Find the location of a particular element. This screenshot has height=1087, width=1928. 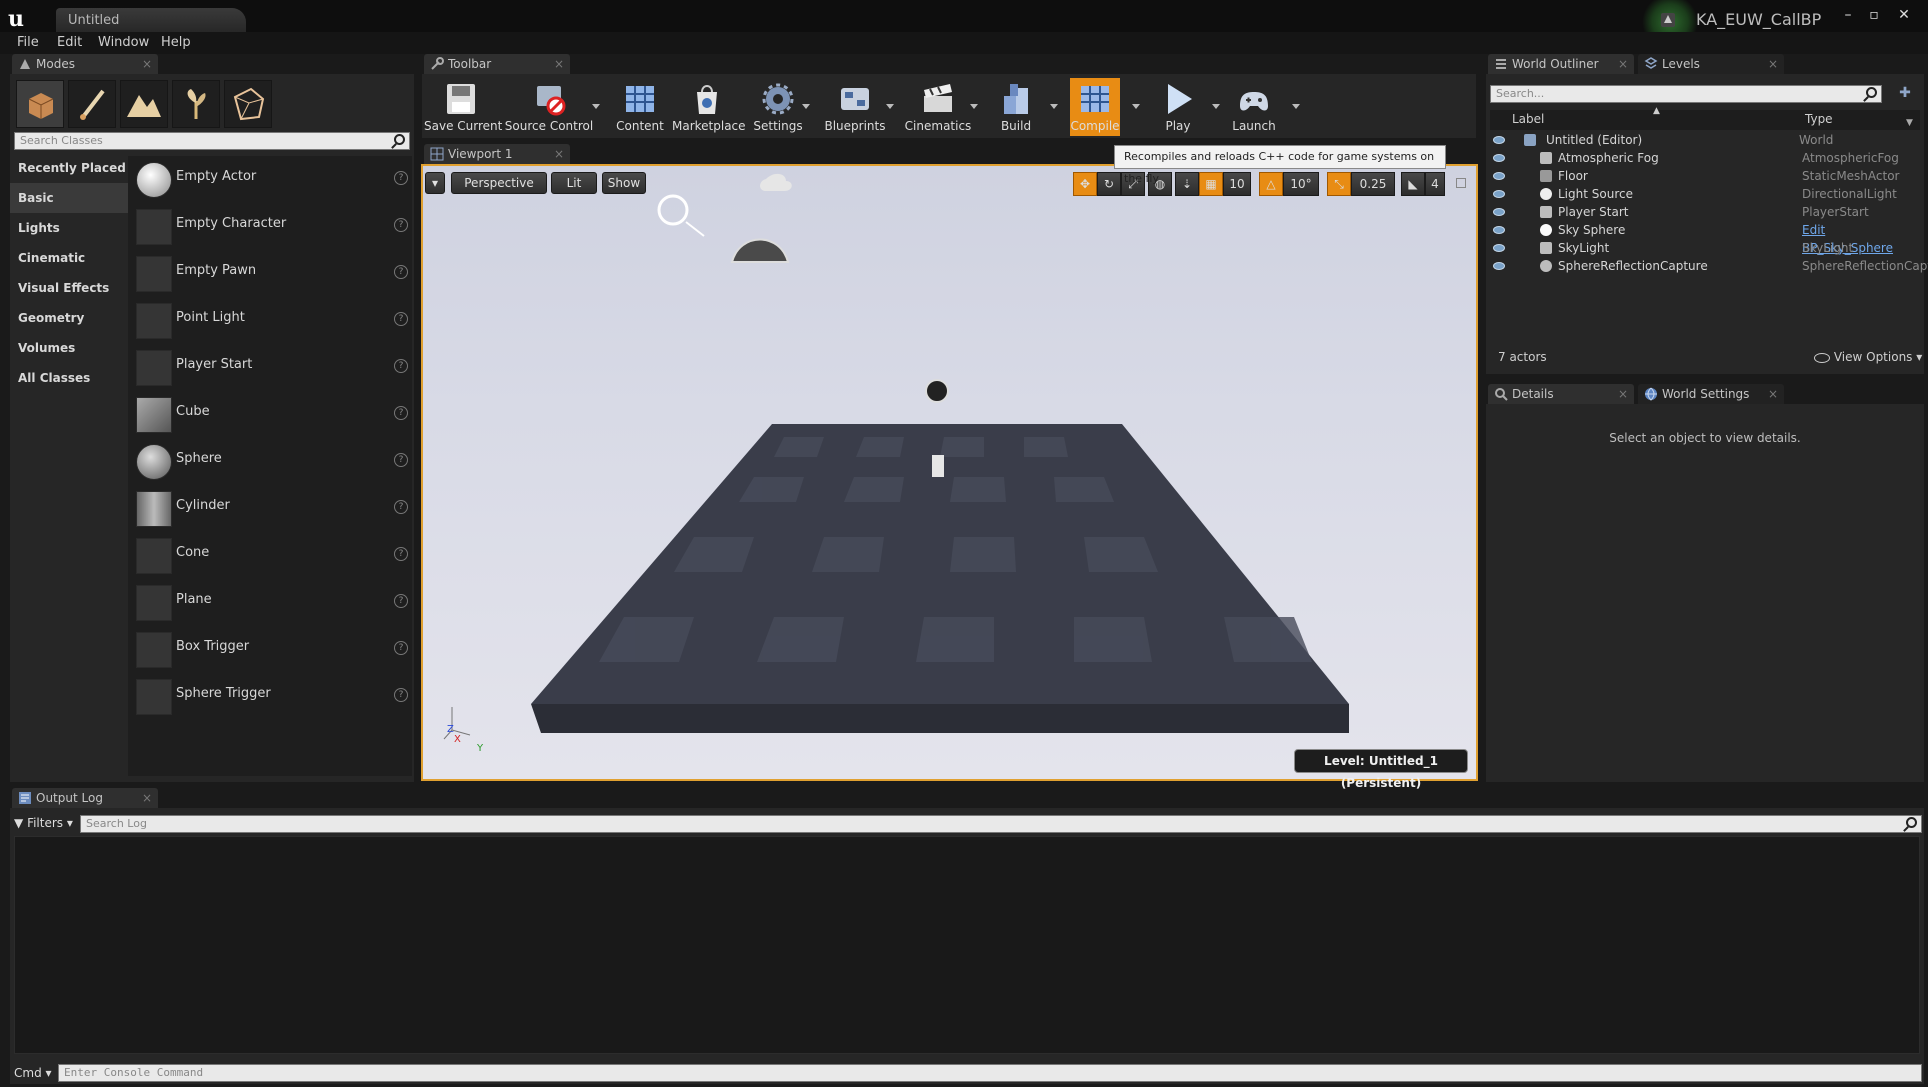

menu-edit: Edit is located at coordinates (69, 43).